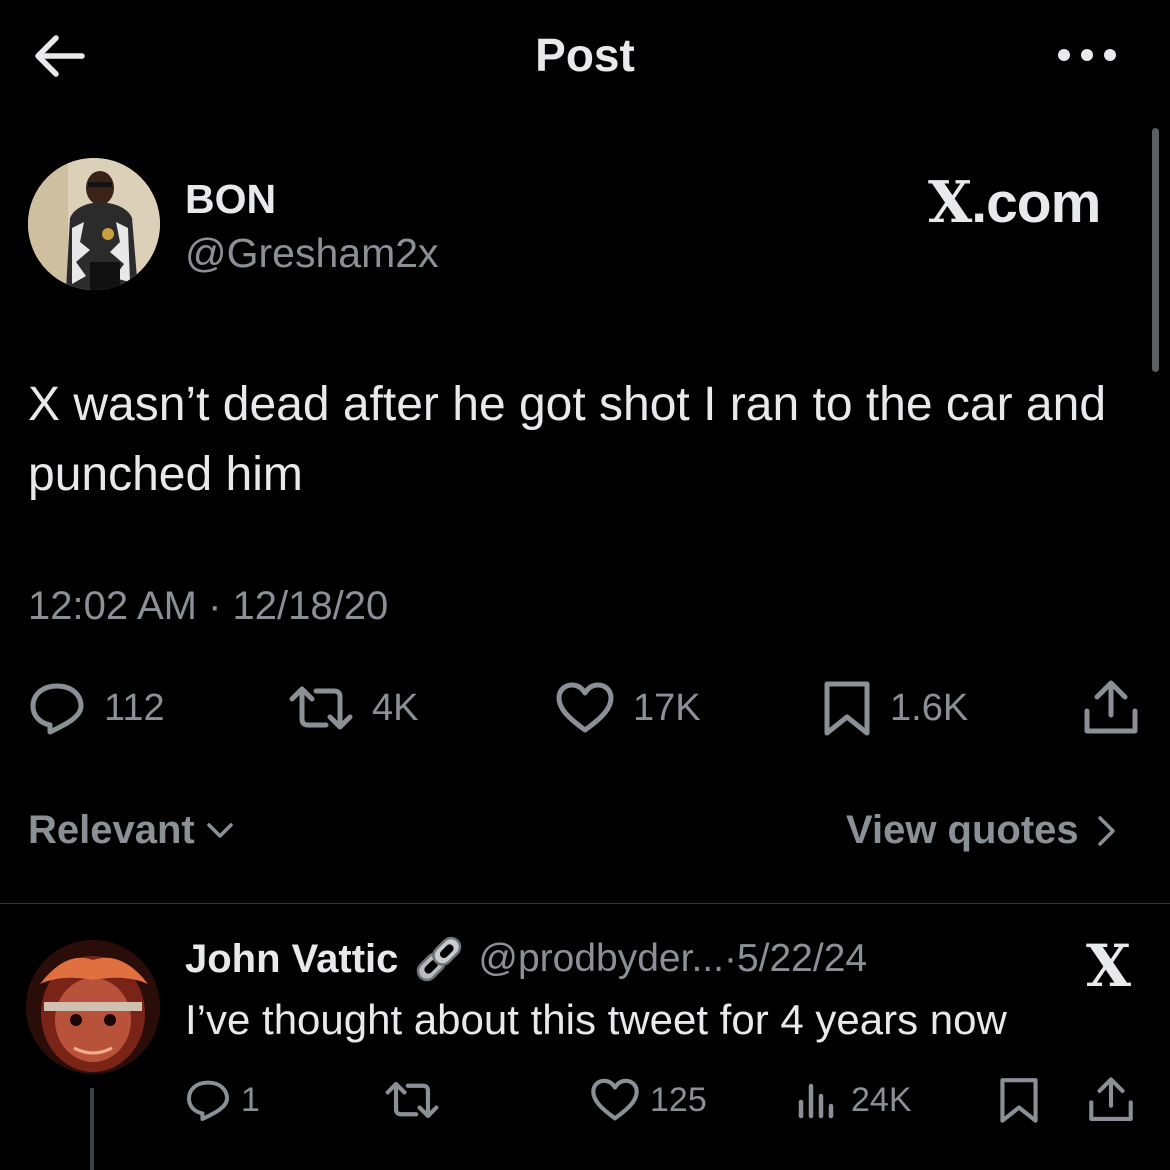 Image resolution: width=1170 pixels, height=1170 pixels. I want to click on reply-share-button, so click(1111, 1100).